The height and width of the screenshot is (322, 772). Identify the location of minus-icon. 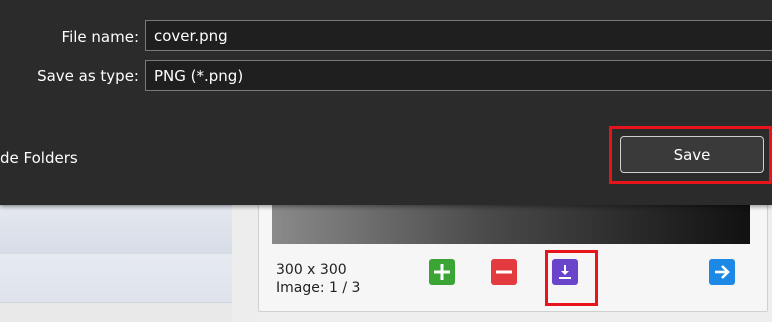
(504, 272).